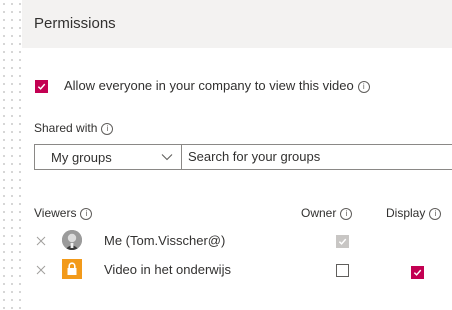  What do you see at coordinates (237, 24) in the screenshot?
I see `permissions-header: Permissions` at bounding box center [237, 24].